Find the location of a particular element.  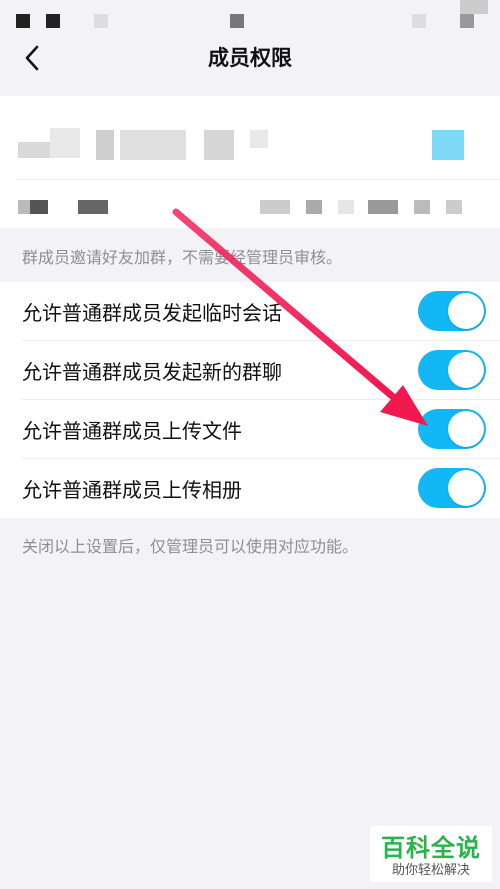

invite-hint-text: 群成员邀请好友加群，不需要经管理员审核。 is located at coordinates (182, 257).